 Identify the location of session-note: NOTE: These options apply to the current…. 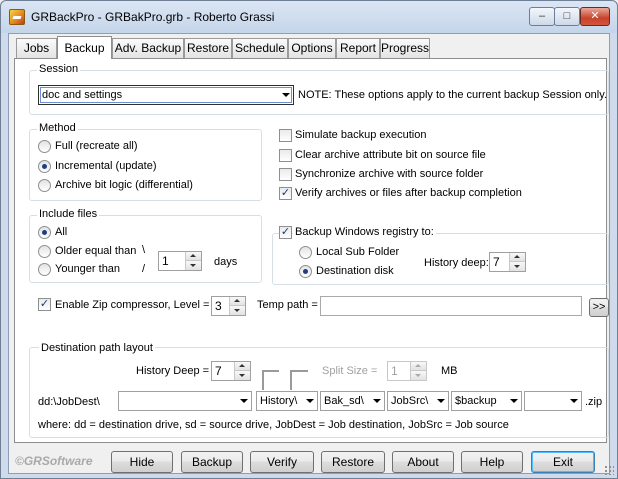
(452, 95).